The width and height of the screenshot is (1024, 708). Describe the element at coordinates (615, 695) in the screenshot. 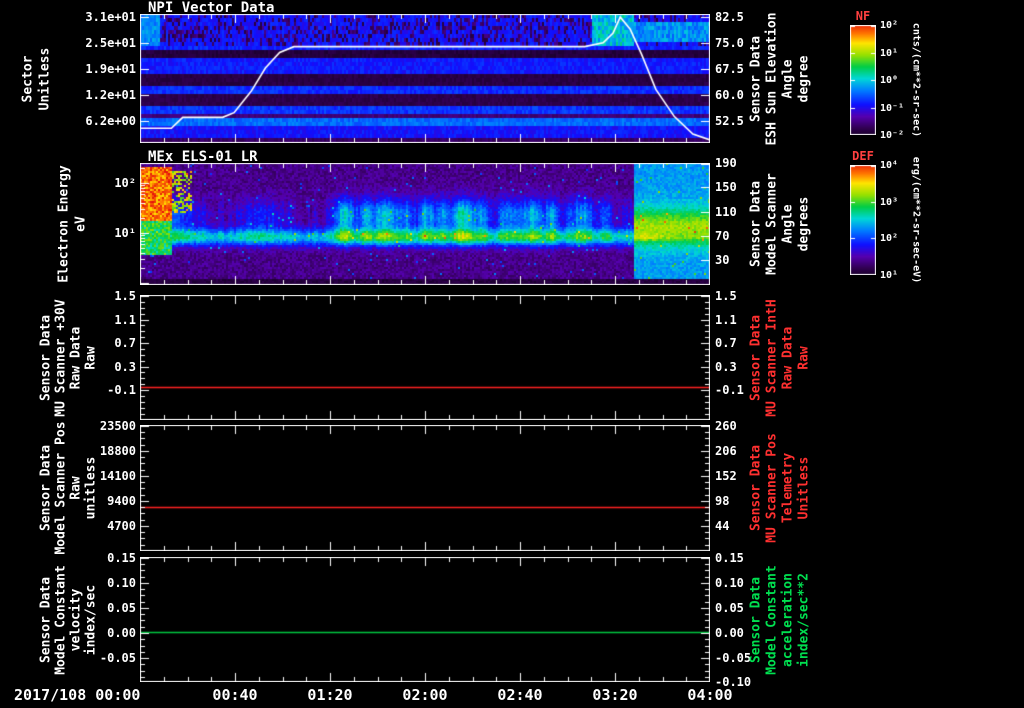

I see `x-tick-label: 03:20` at that location.